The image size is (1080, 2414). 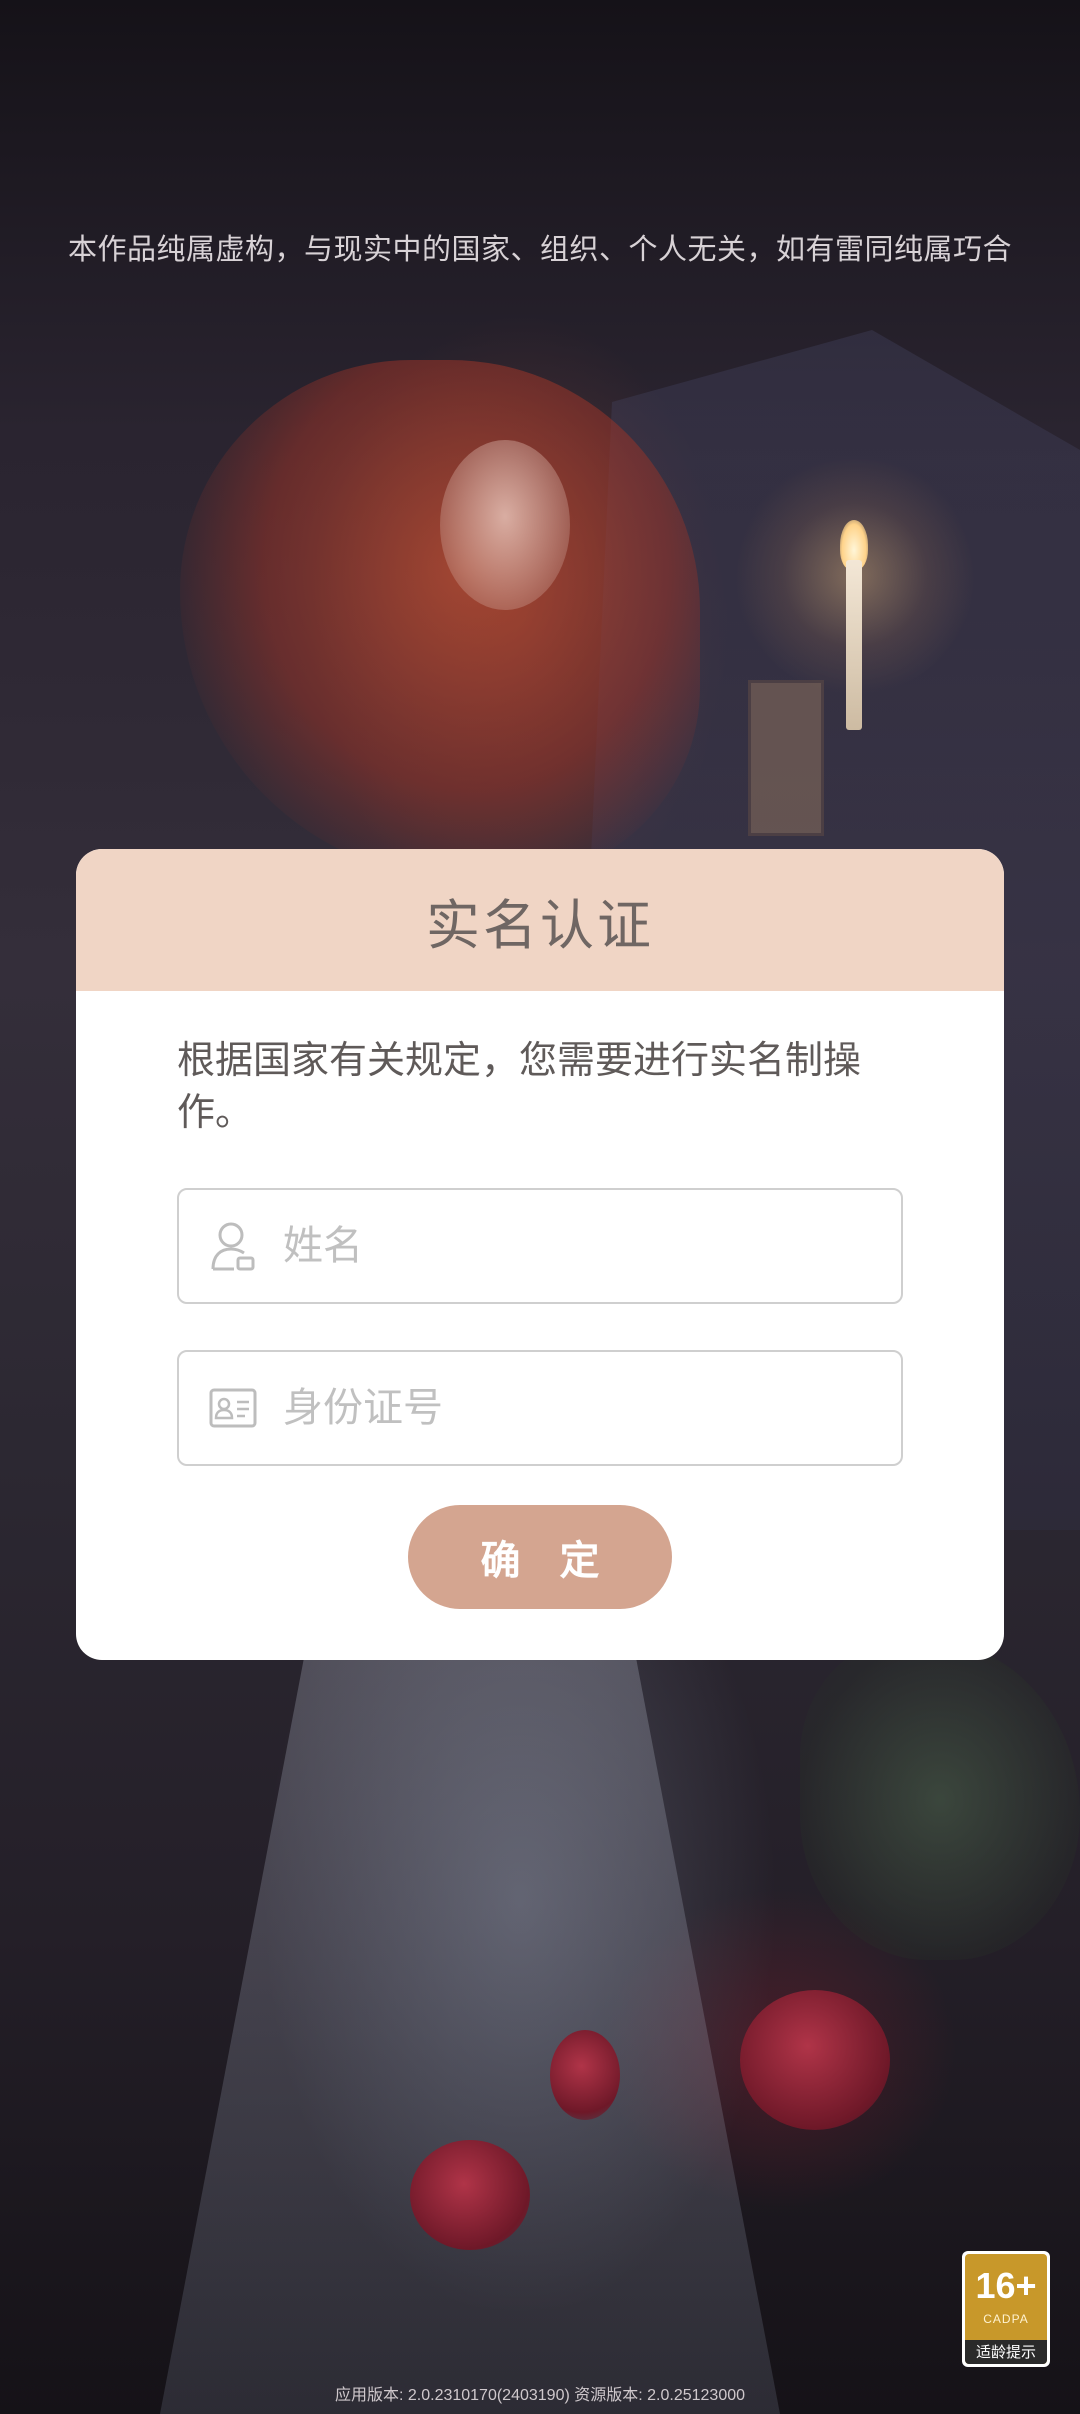 What do you see at coordinates (540, 1557) in the screenshot?
I see `confirm-button: 确 定` at bounding box center [540, 1557].